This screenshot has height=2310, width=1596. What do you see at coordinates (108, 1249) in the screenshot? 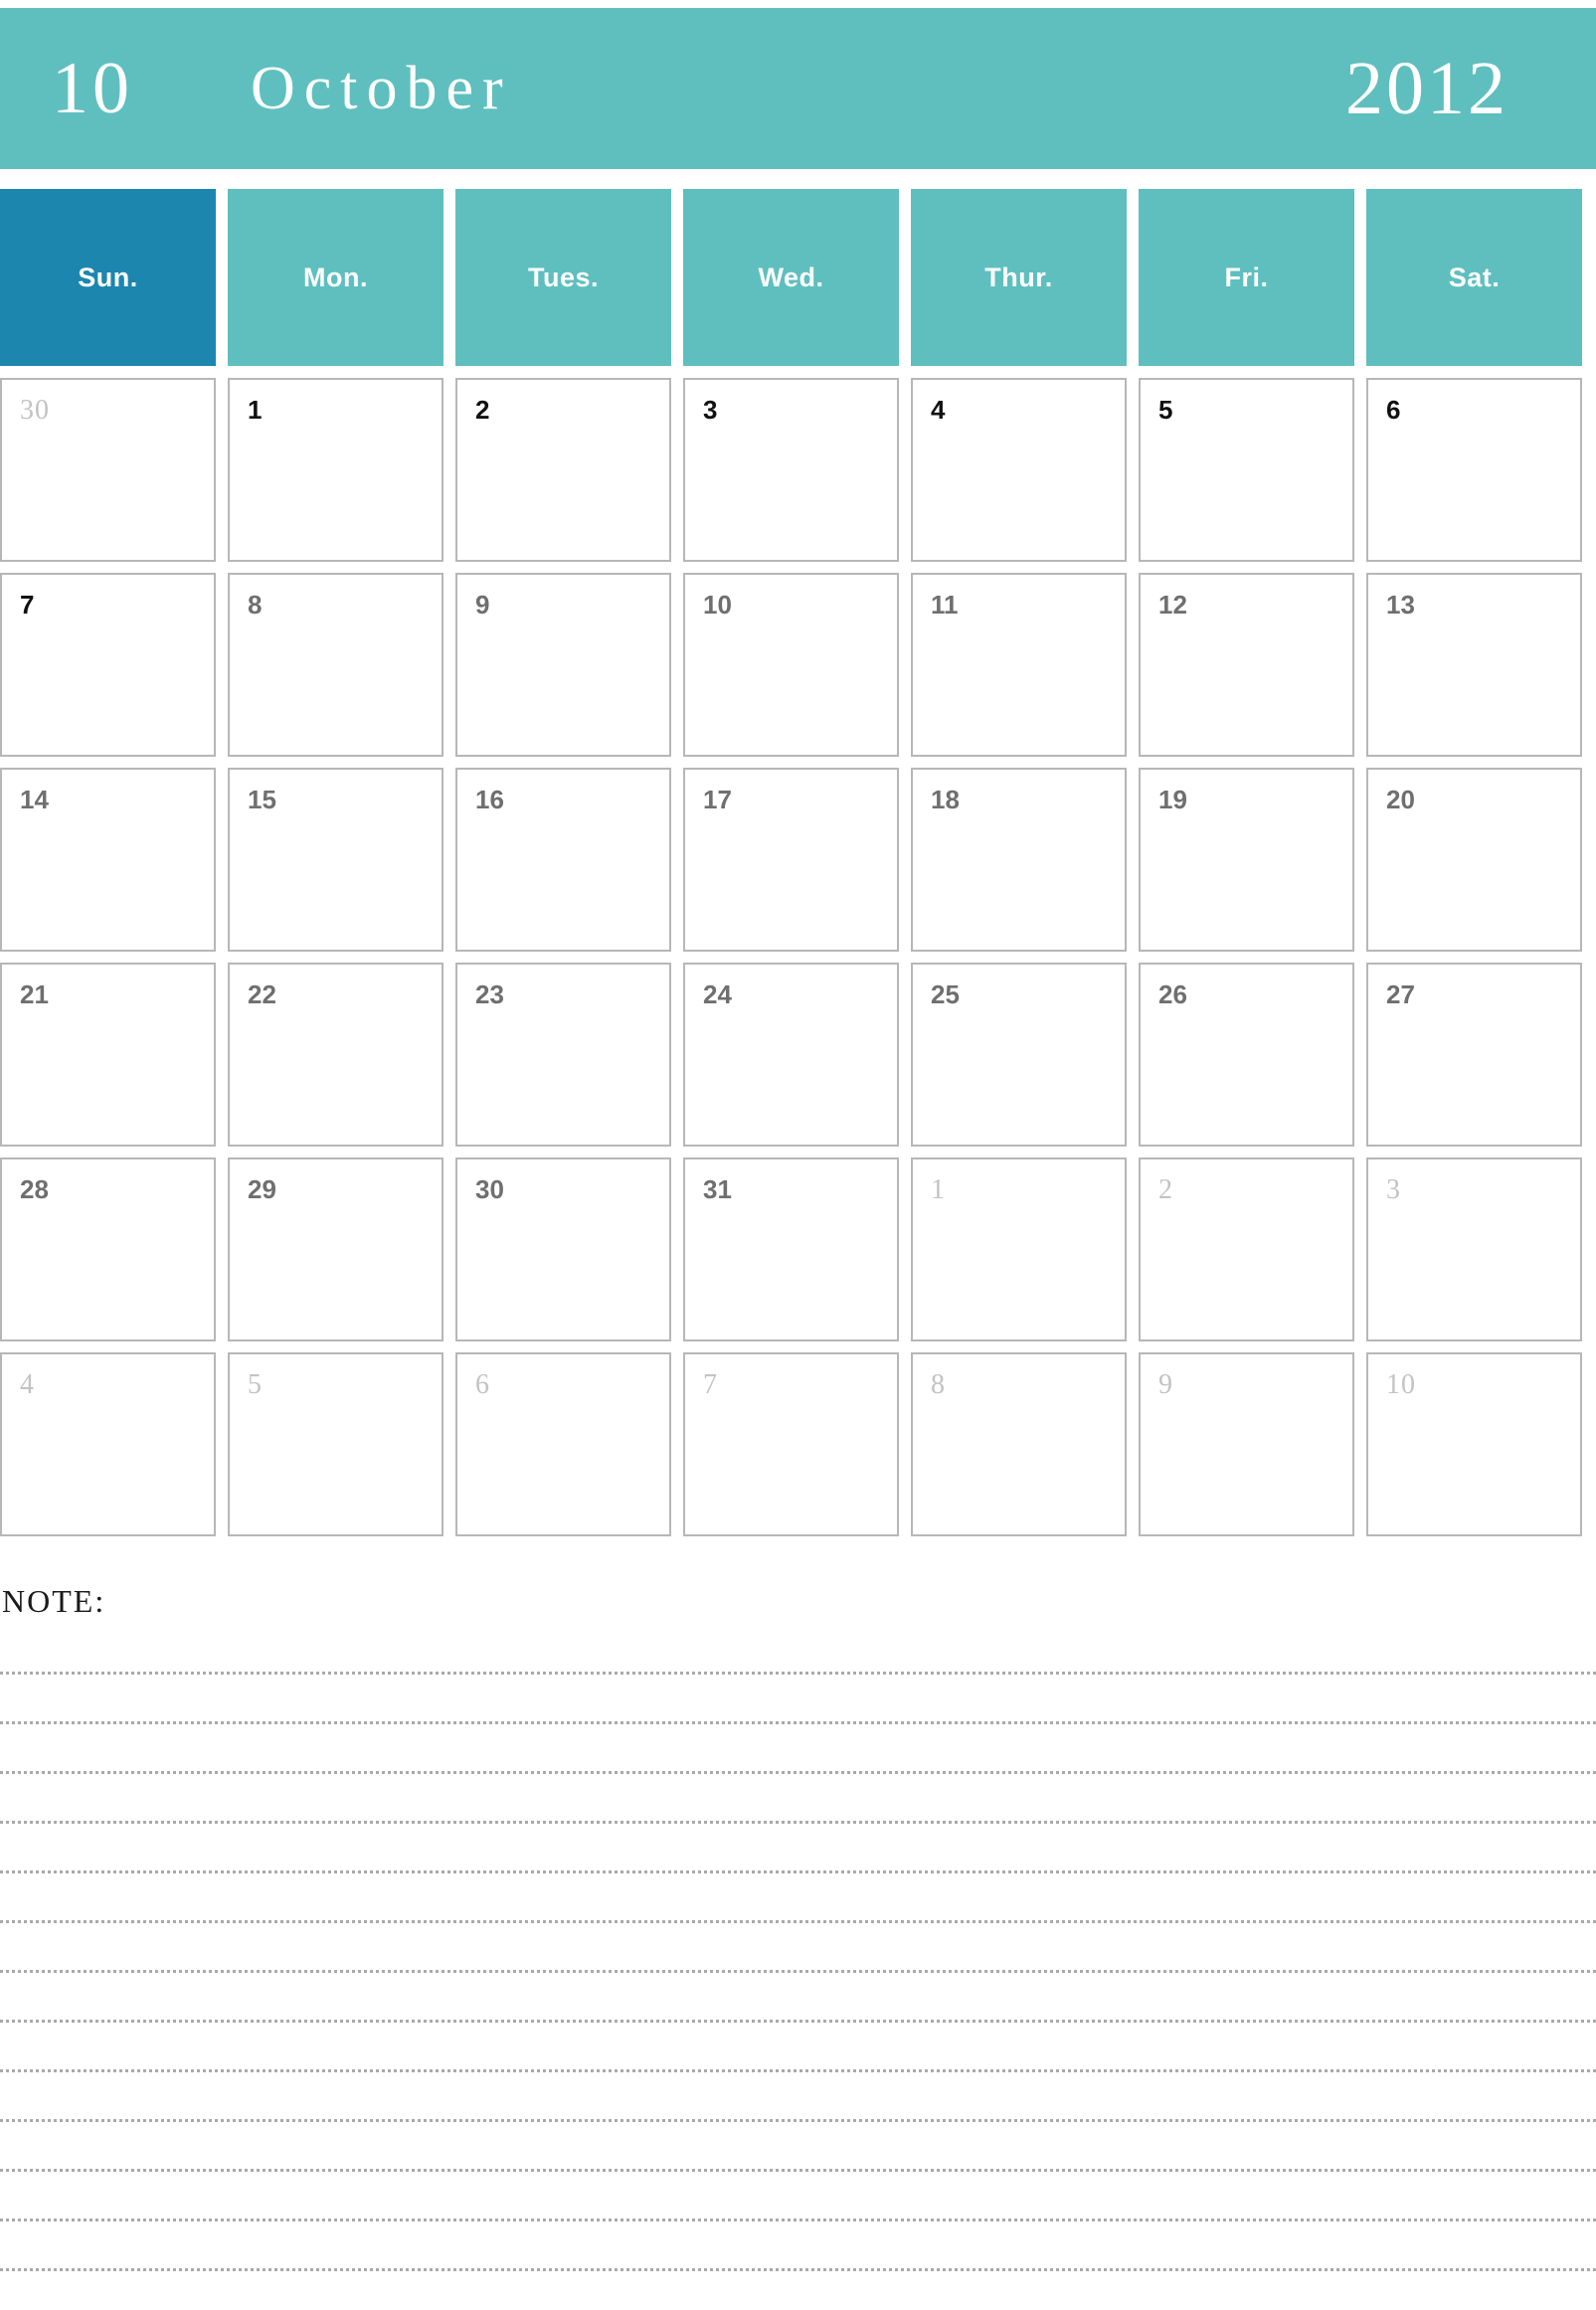
I see `calendar-day-cell: 28` at bounding box center [108, 1249].